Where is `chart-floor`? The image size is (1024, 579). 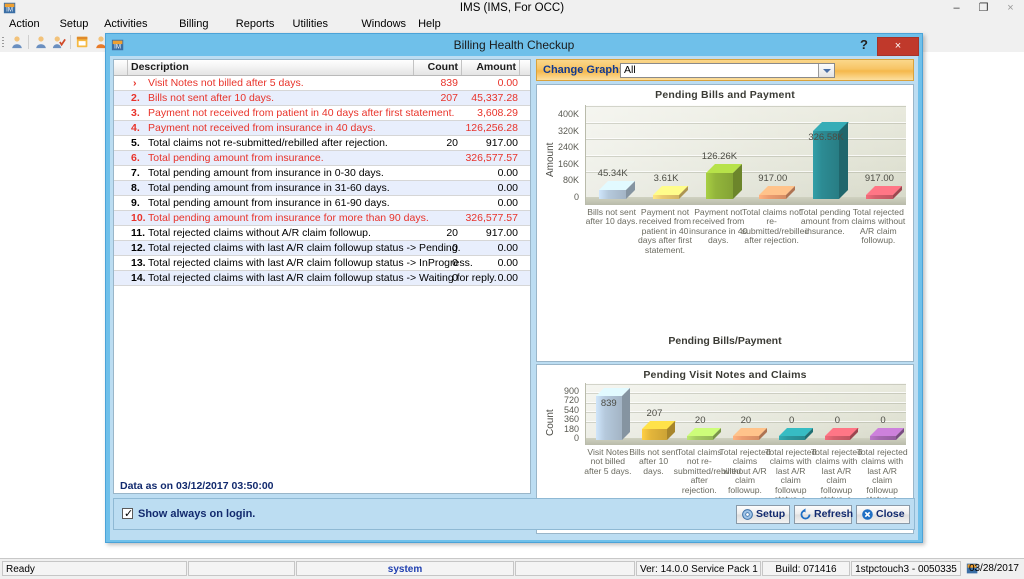
chart-floor is located at coordinates (746, 201).